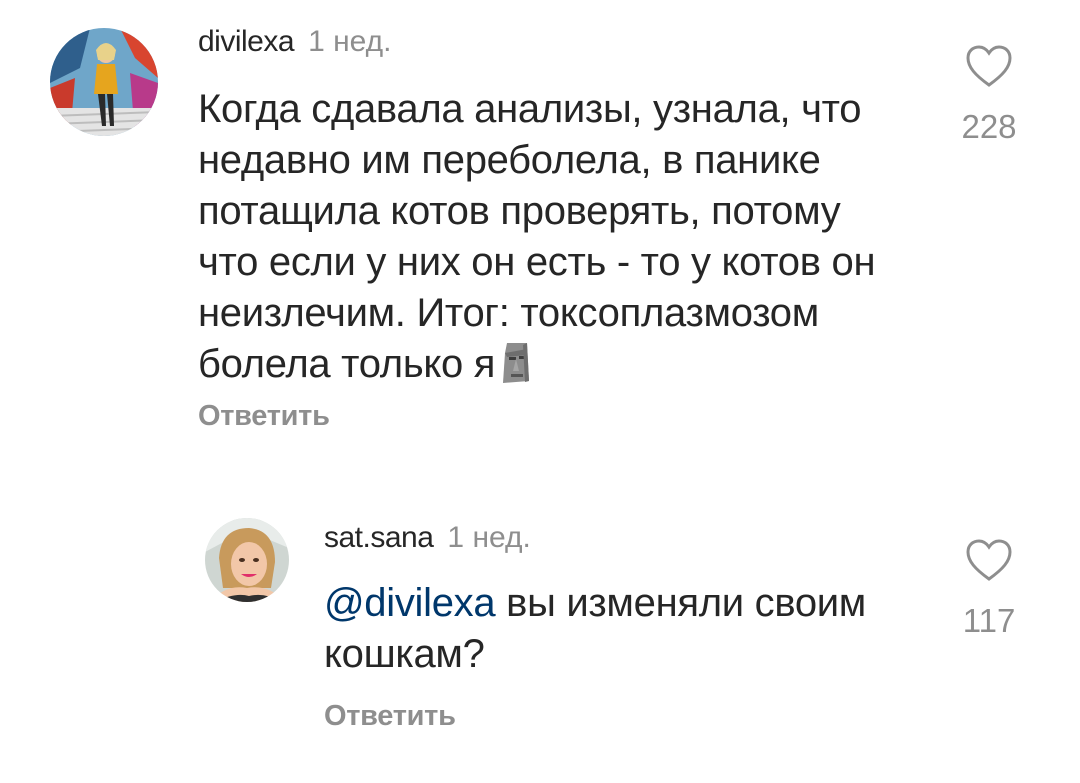  Describe the element at coordinates (347, 364) in the screenshot. I see `comment-line: болела только я` at that location.